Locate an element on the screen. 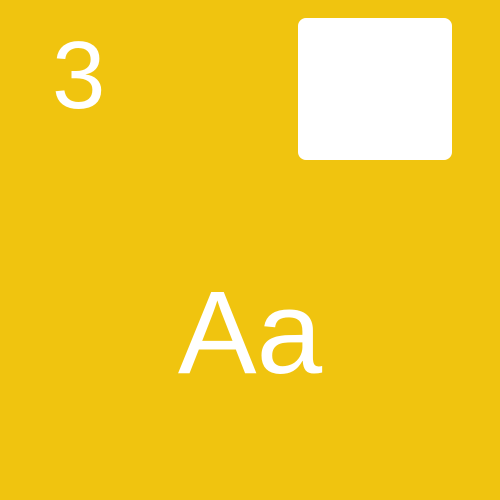 The width and height of the screenshot is (500, 500). sample-text: Aa is located at coordinates (250, 333).